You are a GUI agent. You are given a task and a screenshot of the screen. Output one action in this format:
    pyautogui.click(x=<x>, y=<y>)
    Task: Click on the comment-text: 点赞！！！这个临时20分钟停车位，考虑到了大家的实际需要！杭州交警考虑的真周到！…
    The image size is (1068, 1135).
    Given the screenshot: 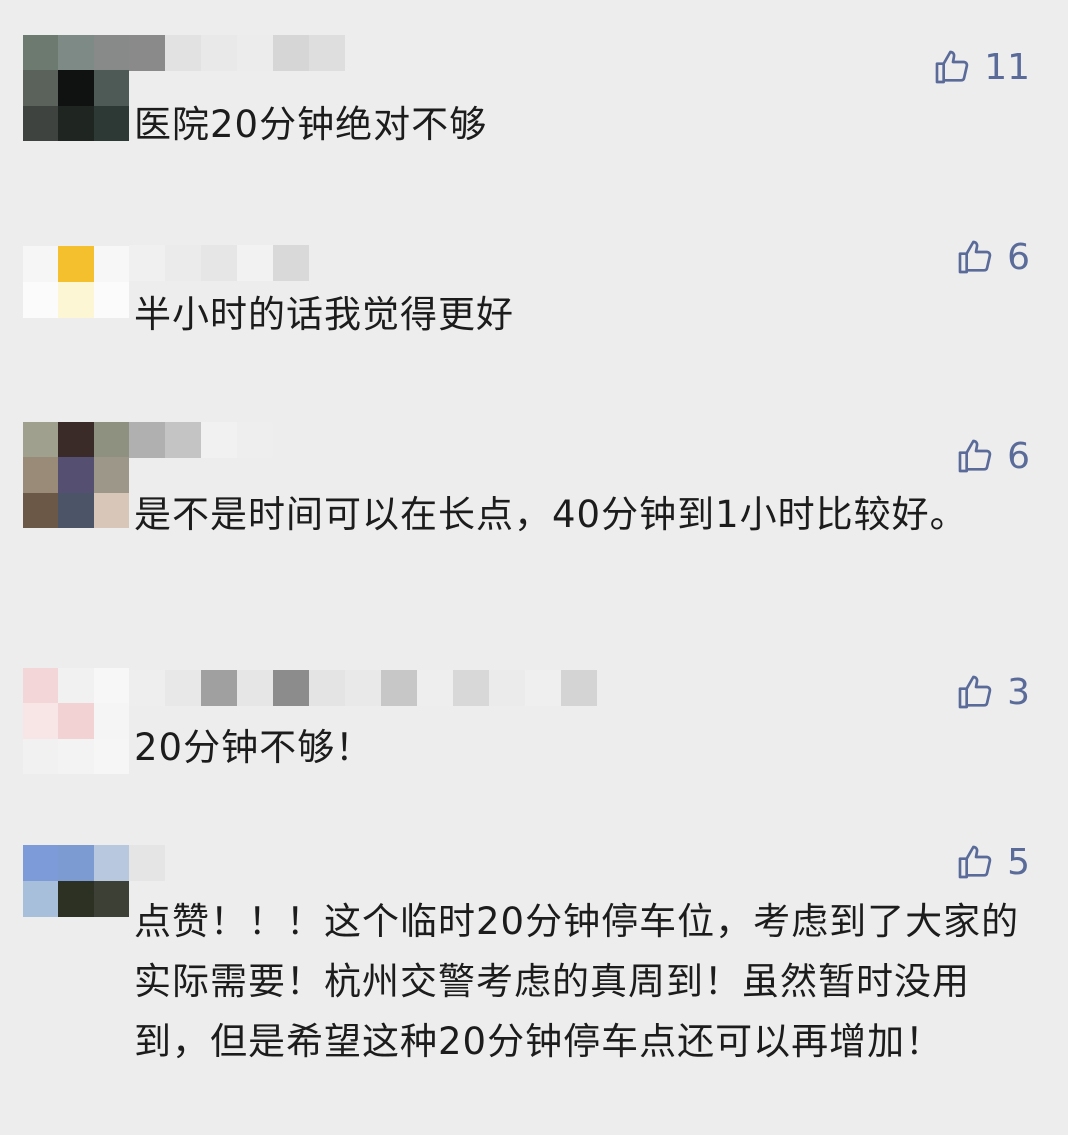 What is the action you would take?
    pyautogui.click(x=577, y=981)
    